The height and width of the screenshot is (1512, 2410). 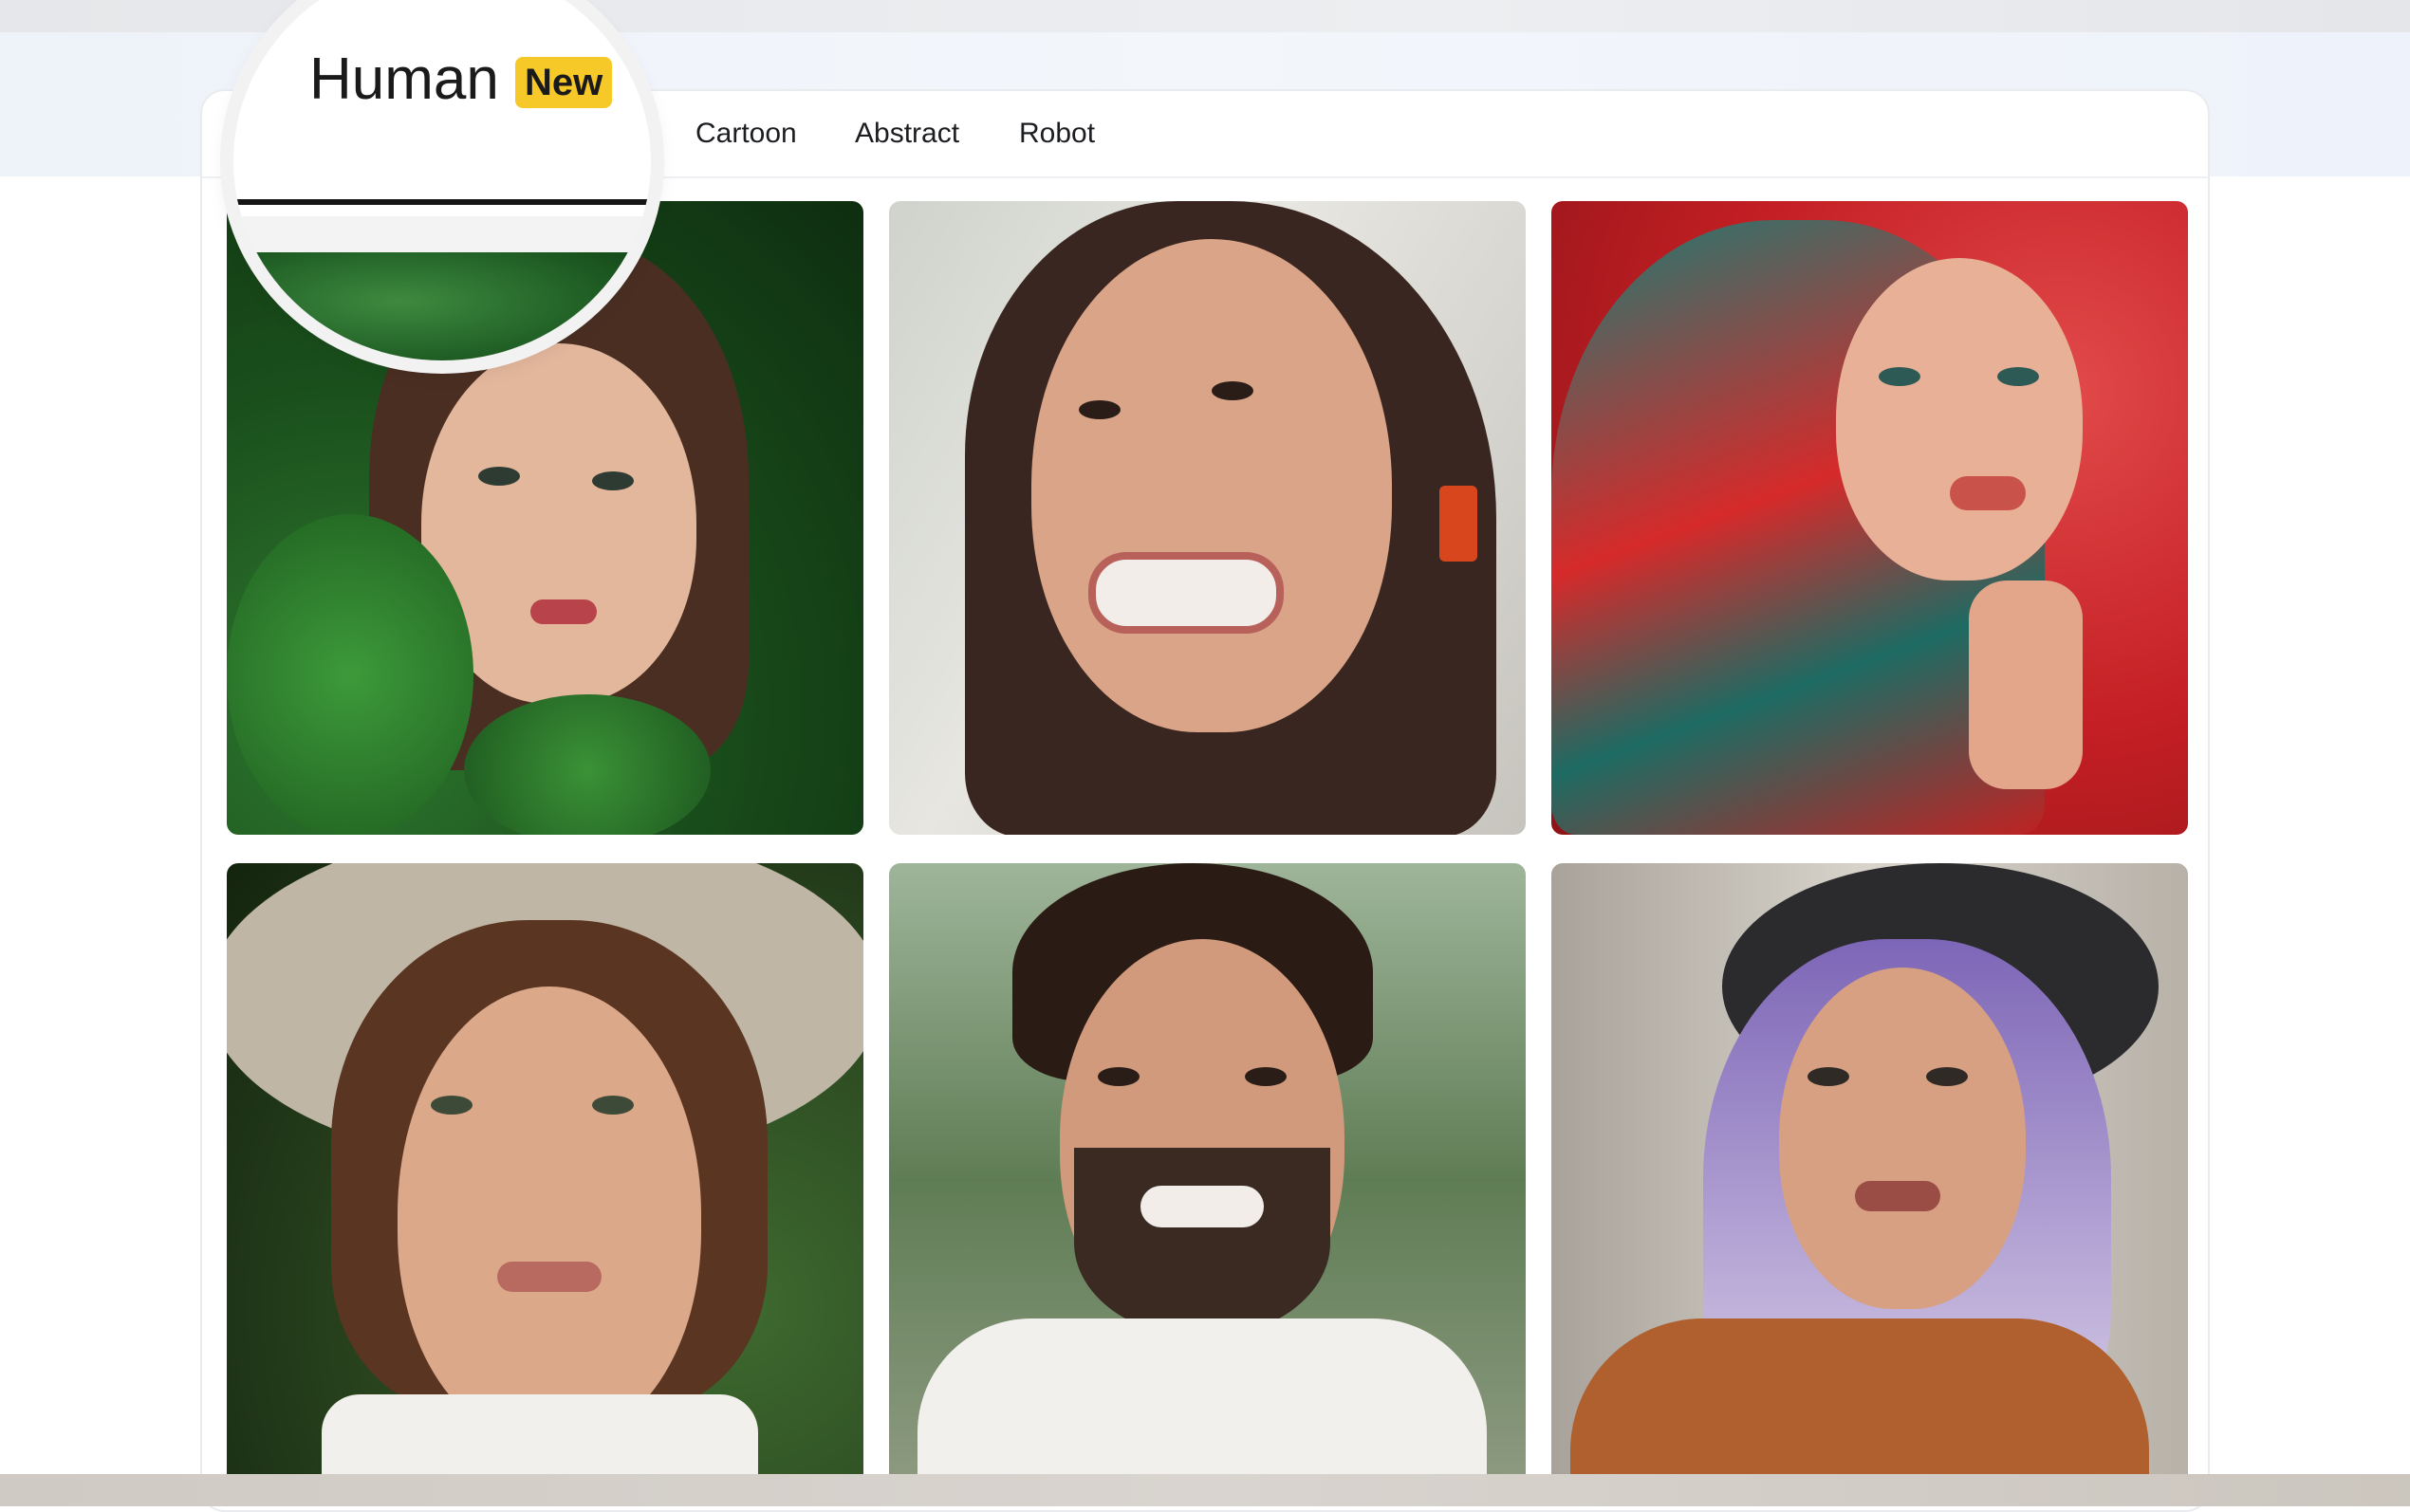 I want to click on leaf-cluster-left, so click(x=350, y=674).